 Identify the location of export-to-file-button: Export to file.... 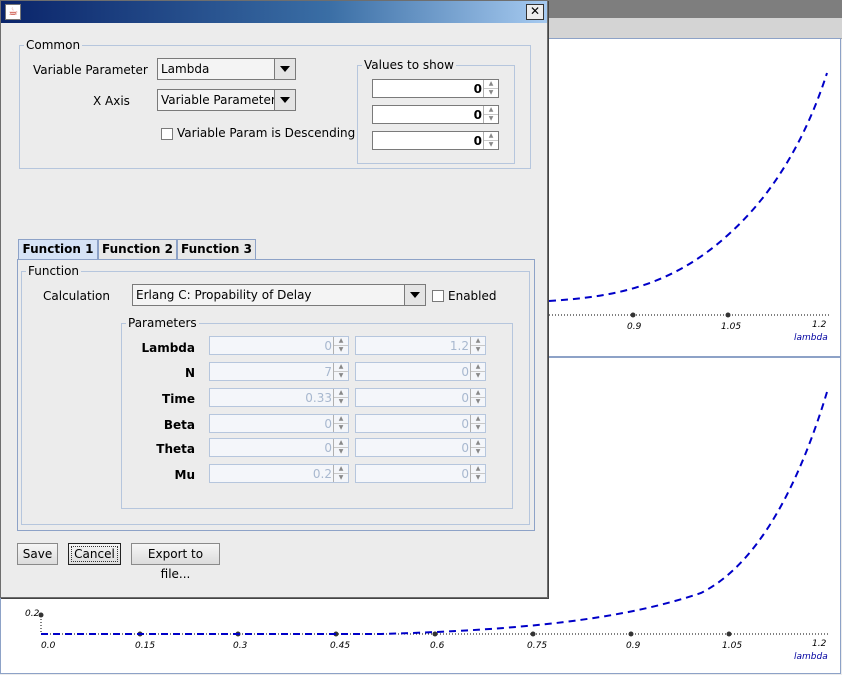
(175, 562).